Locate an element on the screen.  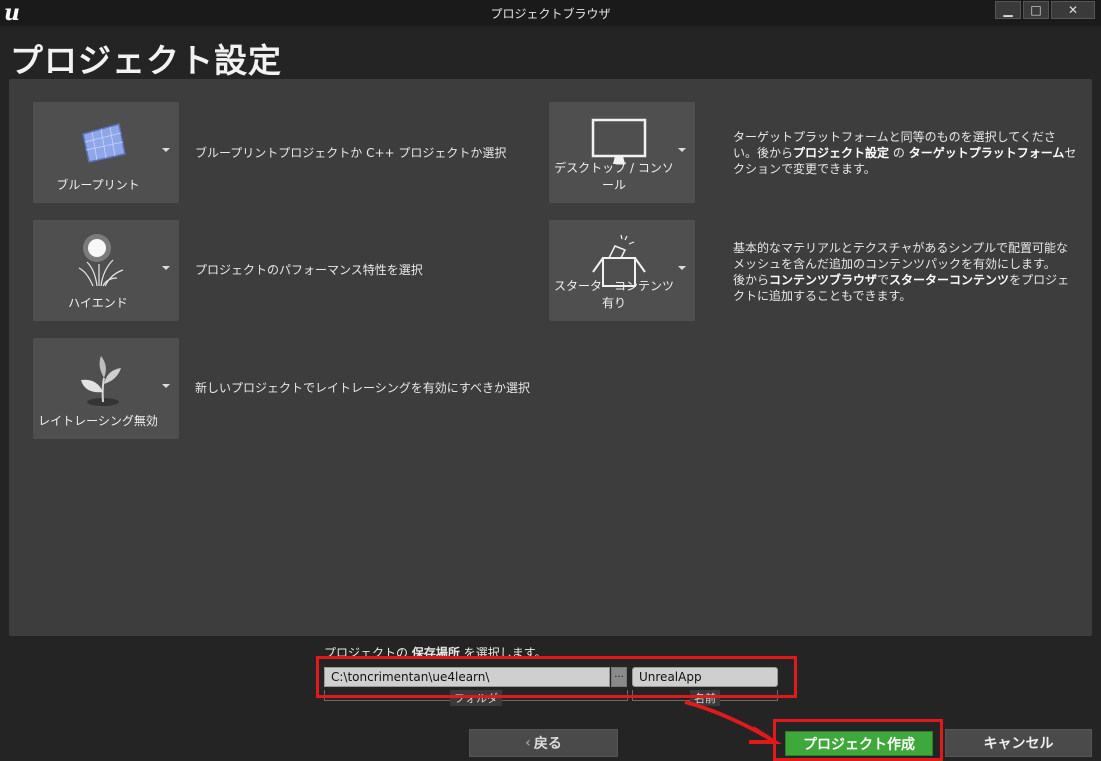
minimize-button: ▁ is located at coordinates (1008, 10).